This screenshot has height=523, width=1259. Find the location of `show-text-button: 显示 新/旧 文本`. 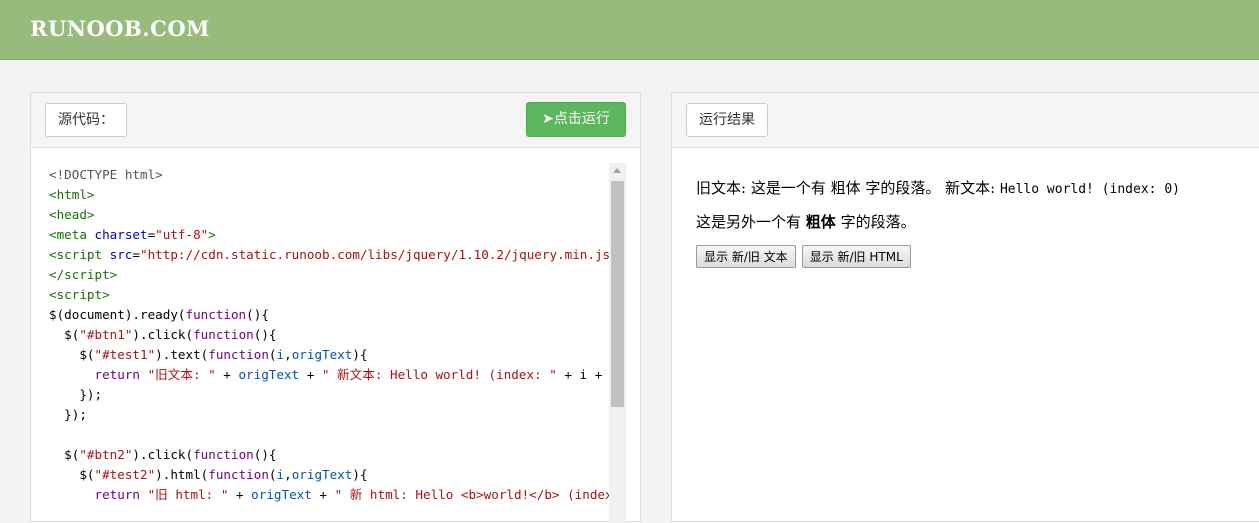

show-text-button: 显示 新/旧 文本 is located at coordinates (746, 256).